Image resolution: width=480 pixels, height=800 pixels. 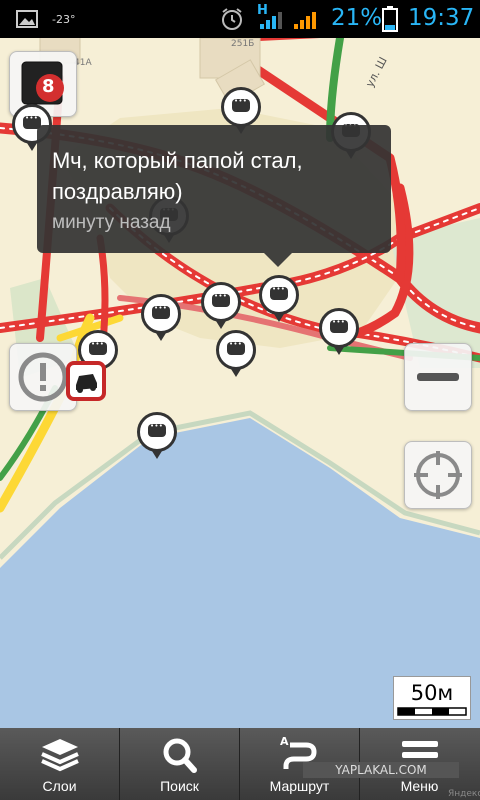 I want to click on map-copyright: Яндекс, so click(x=464, y=794).